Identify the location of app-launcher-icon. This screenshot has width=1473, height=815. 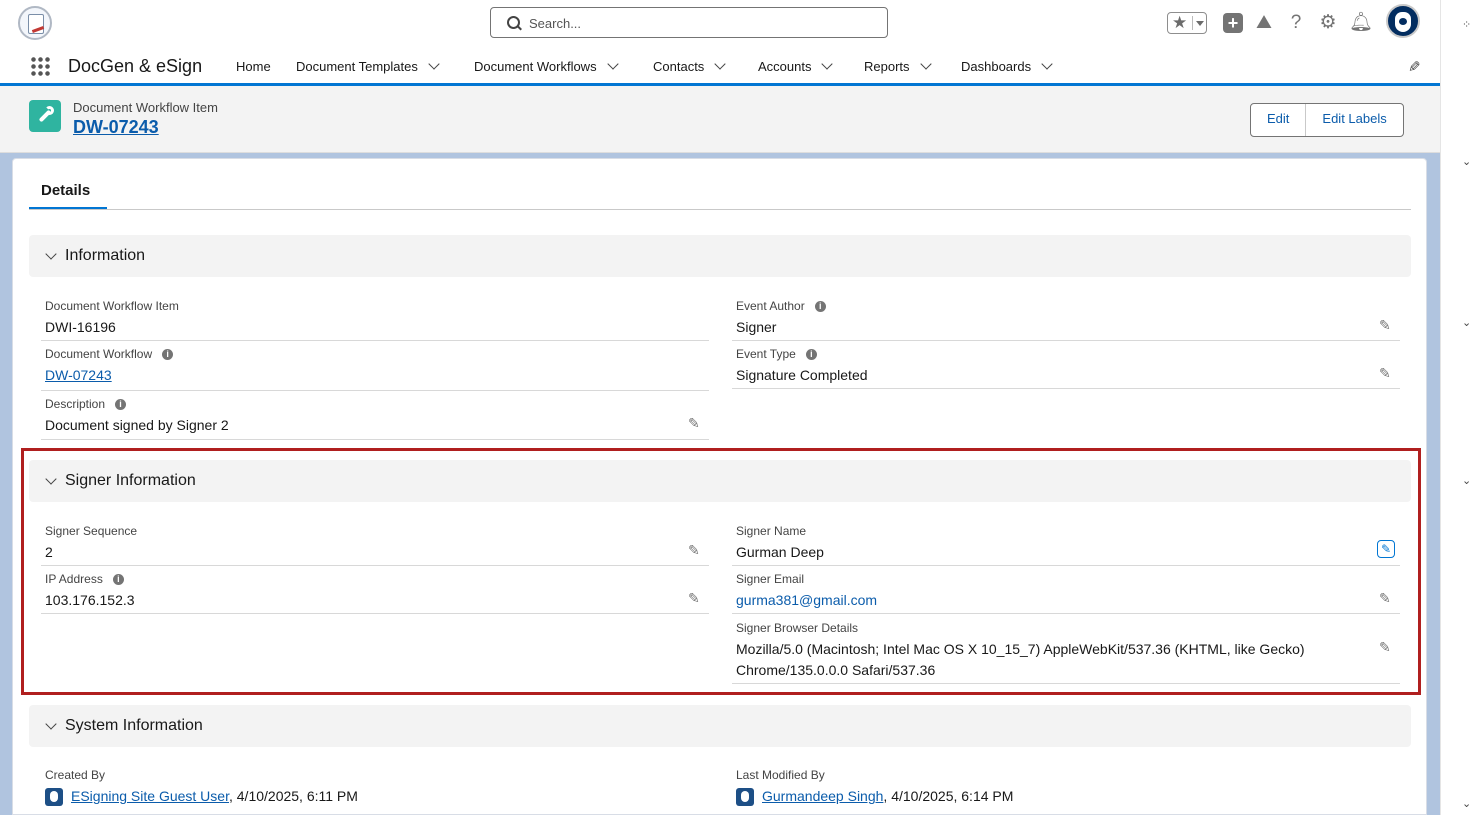
(40, 66).